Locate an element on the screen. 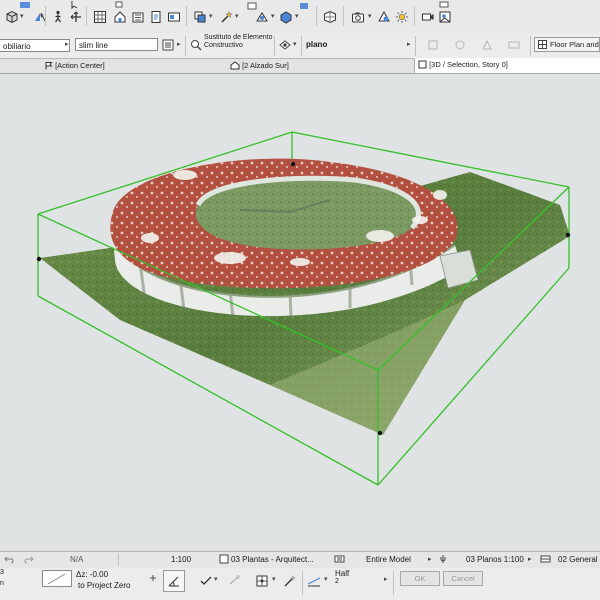 This screenshot has width=600, height=600. layer-combo: obiliario is located at coordinates (35, 45).